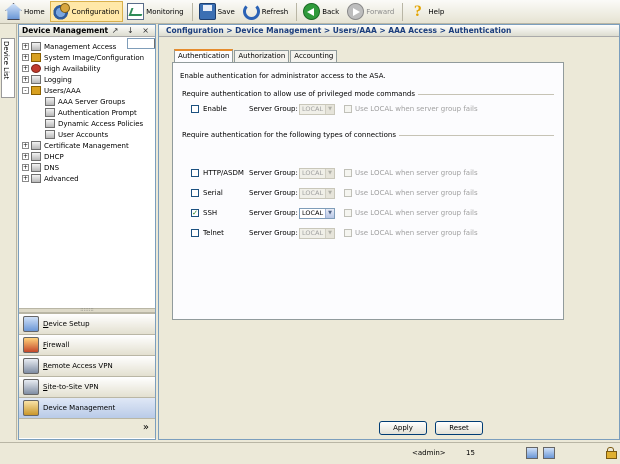  I want to click on nav-remote-access-vpn: Remote Access VPN, so click(87, 365).